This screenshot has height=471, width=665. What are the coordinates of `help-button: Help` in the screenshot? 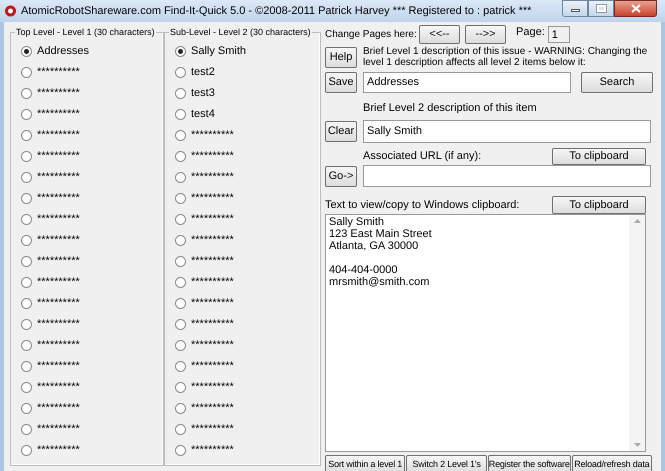 It's located at (341, 57).